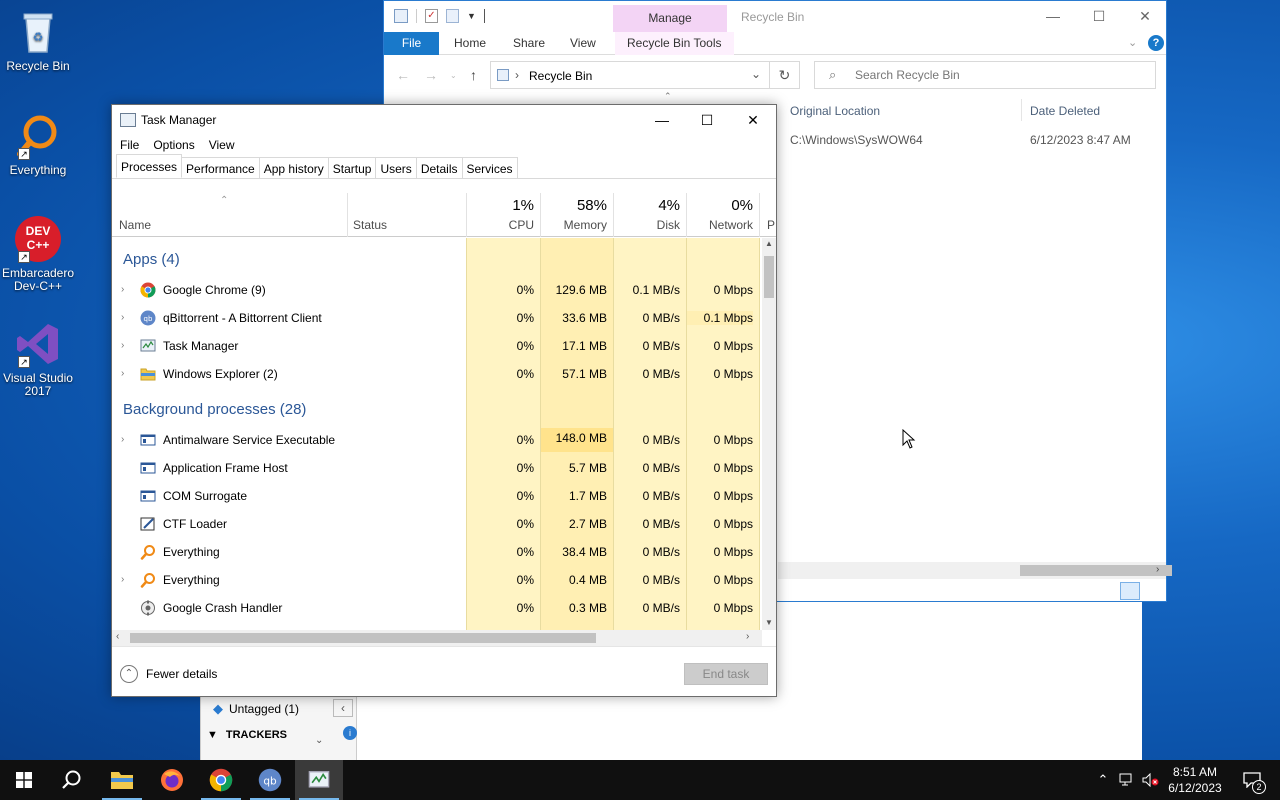 This screenshot has height=800, width=1280. Describe the element at coordinates (769, 243) in the screenshot. I see `scroll-up-icon: ▲` at that location.